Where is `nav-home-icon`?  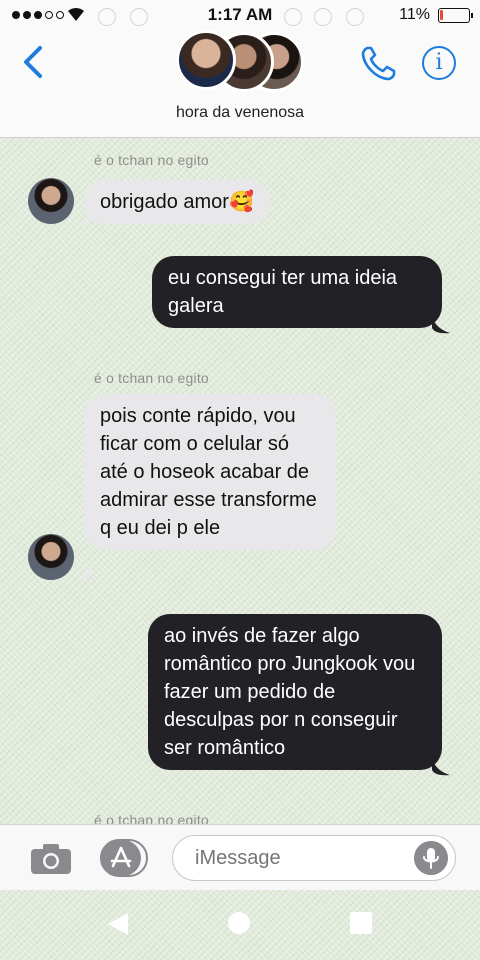 nav-home-icon is located at coordinates (239, 923).